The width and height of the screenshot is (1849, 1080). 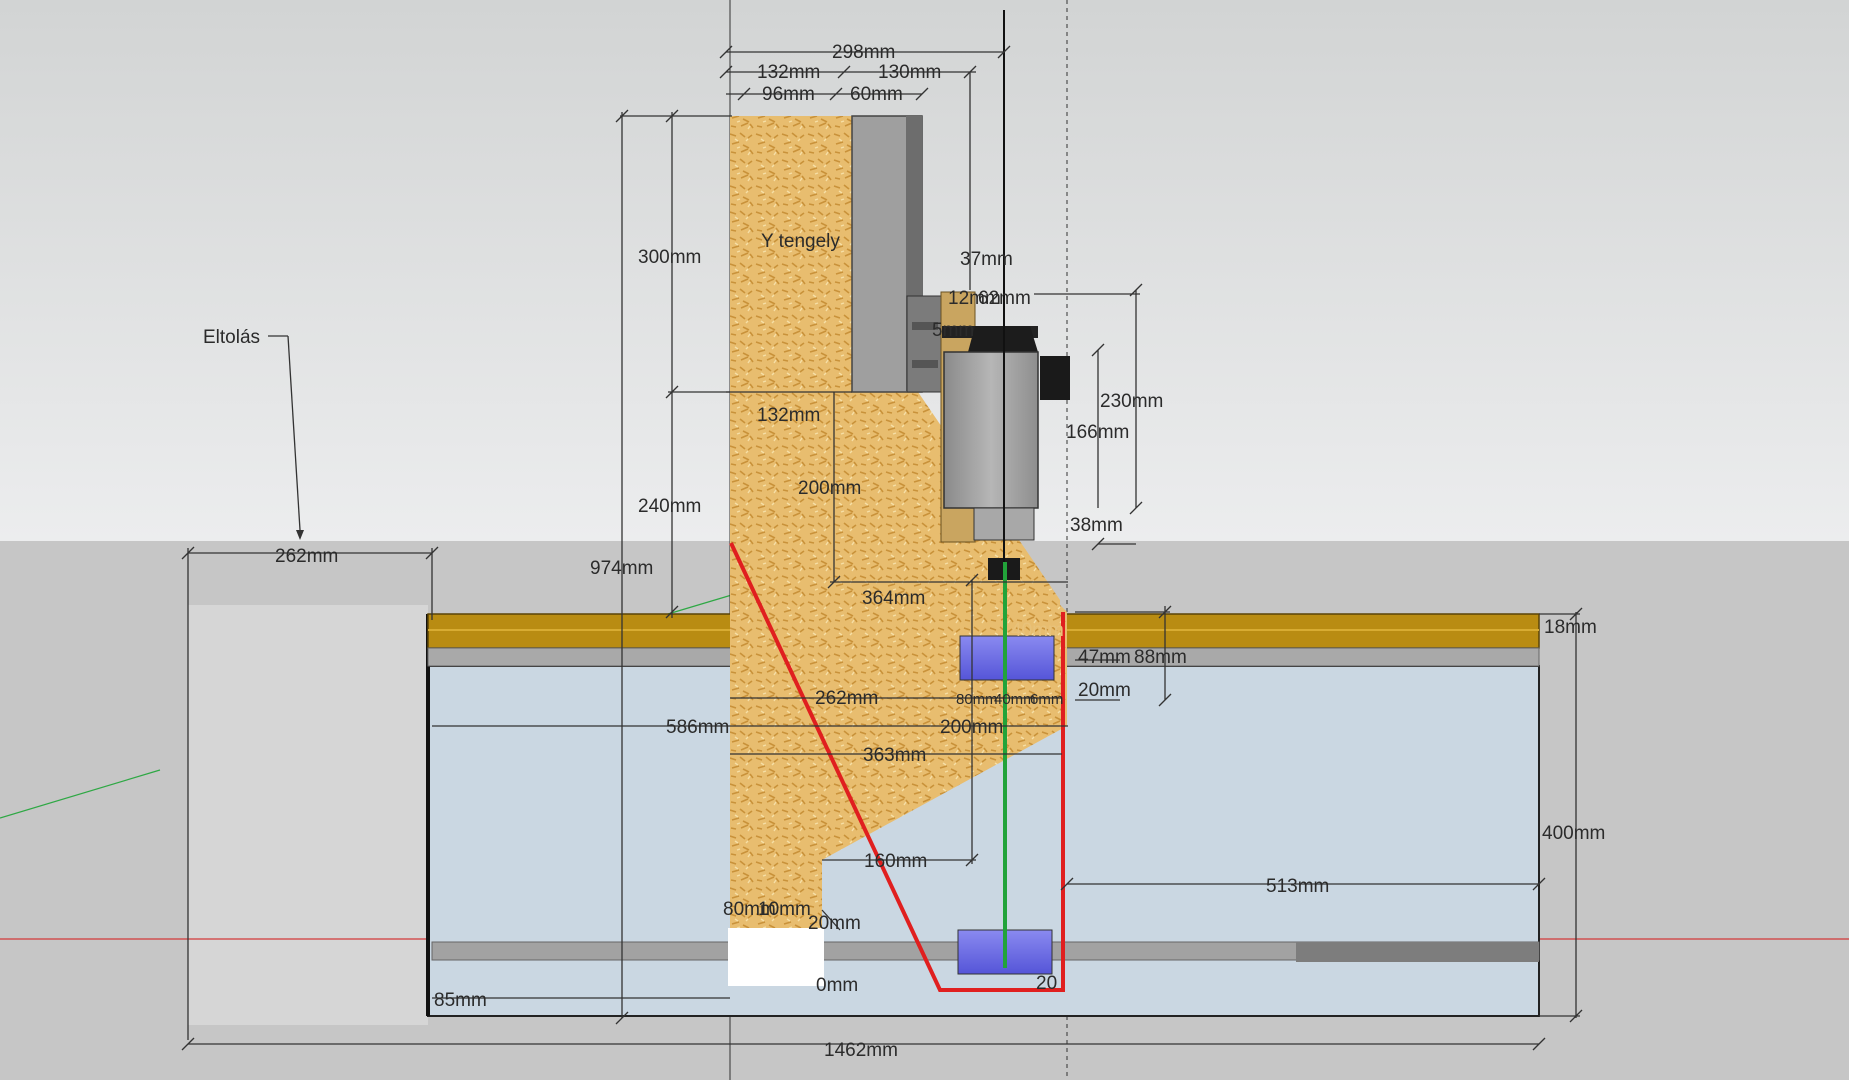 I want to click on dim-60mm: 60mm, so click(x=876, y=94).